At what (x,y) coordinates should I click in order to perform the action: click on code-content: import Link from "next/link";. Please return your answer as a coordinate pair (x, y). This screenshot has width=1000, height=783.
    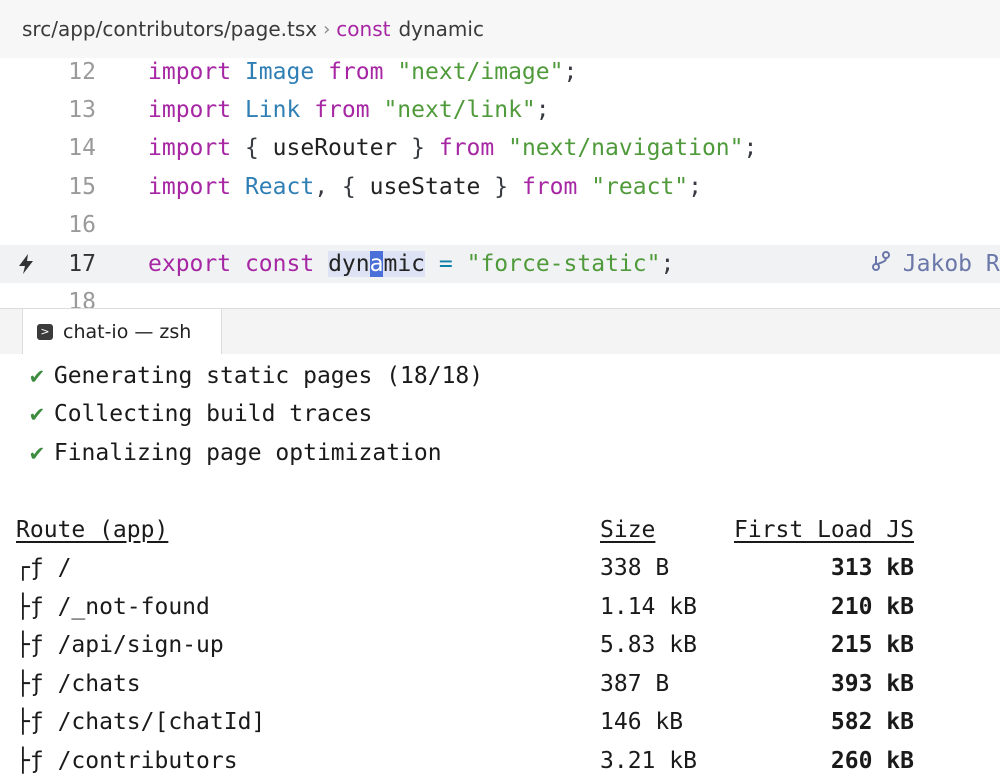
    Looking at the image, I should click on (349, 110).